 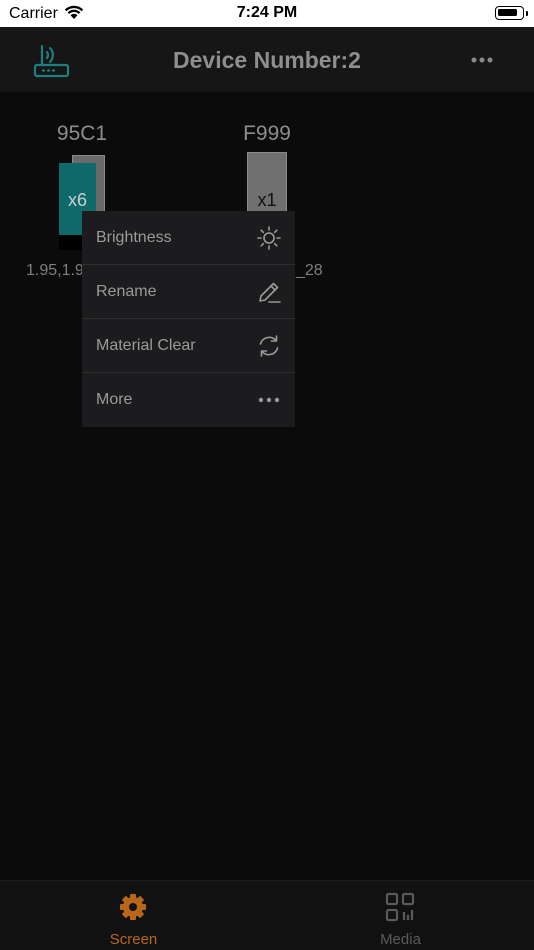 I want to click on device-name: F999, so click(x=267, y=133).